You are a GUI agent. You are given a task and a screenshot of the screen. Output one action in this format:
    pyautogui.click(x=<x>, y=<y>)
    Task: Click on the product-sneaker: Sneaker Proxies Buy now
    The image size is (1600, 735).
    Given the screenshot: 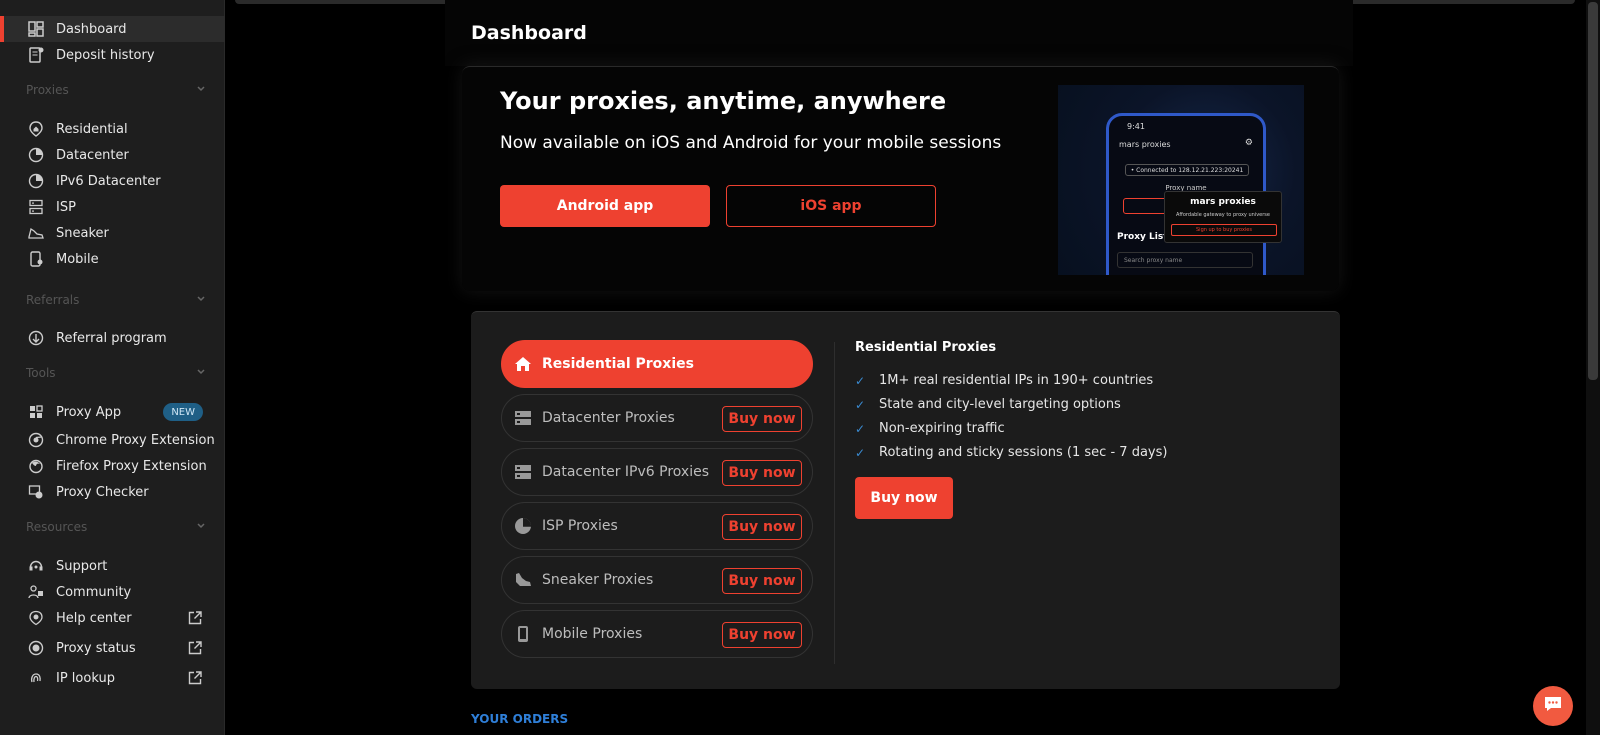 What is the action you would take?
    pyautogui.click(x=657, y=580)
    